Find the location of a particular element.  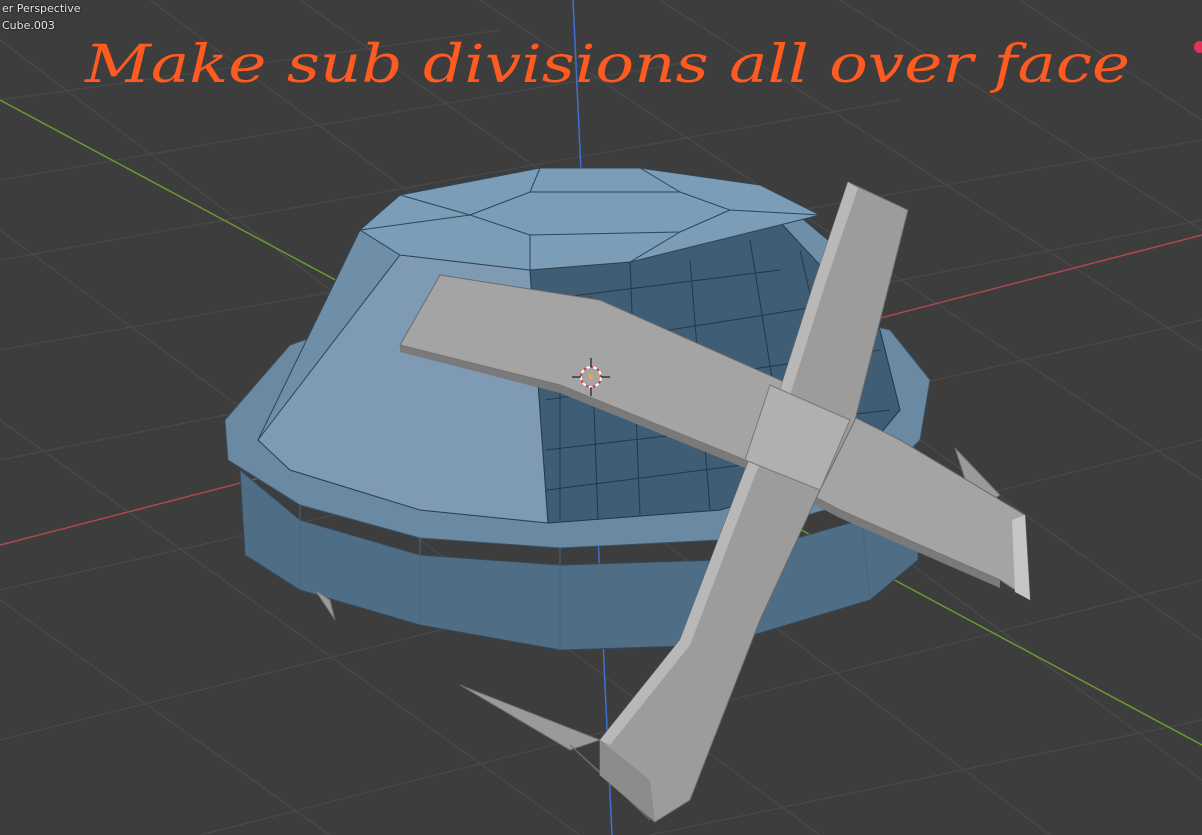

view-label: er Perspective is located at coordinates (41, 8).